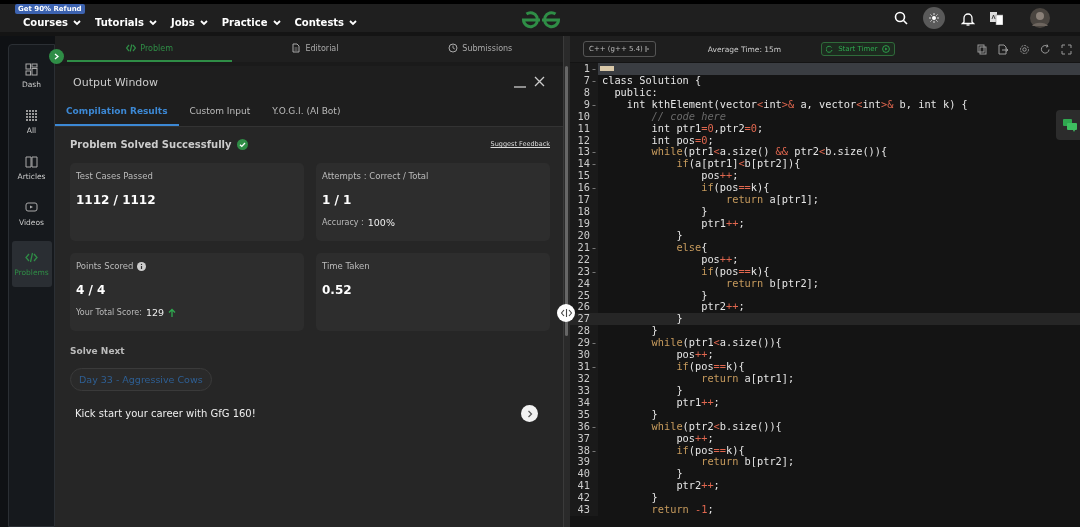 This screenshot has width=1080, height=527. Describe the element at coordinates (337, 200) in the screenshot. I see `card-value: 1 / 1` at that location.